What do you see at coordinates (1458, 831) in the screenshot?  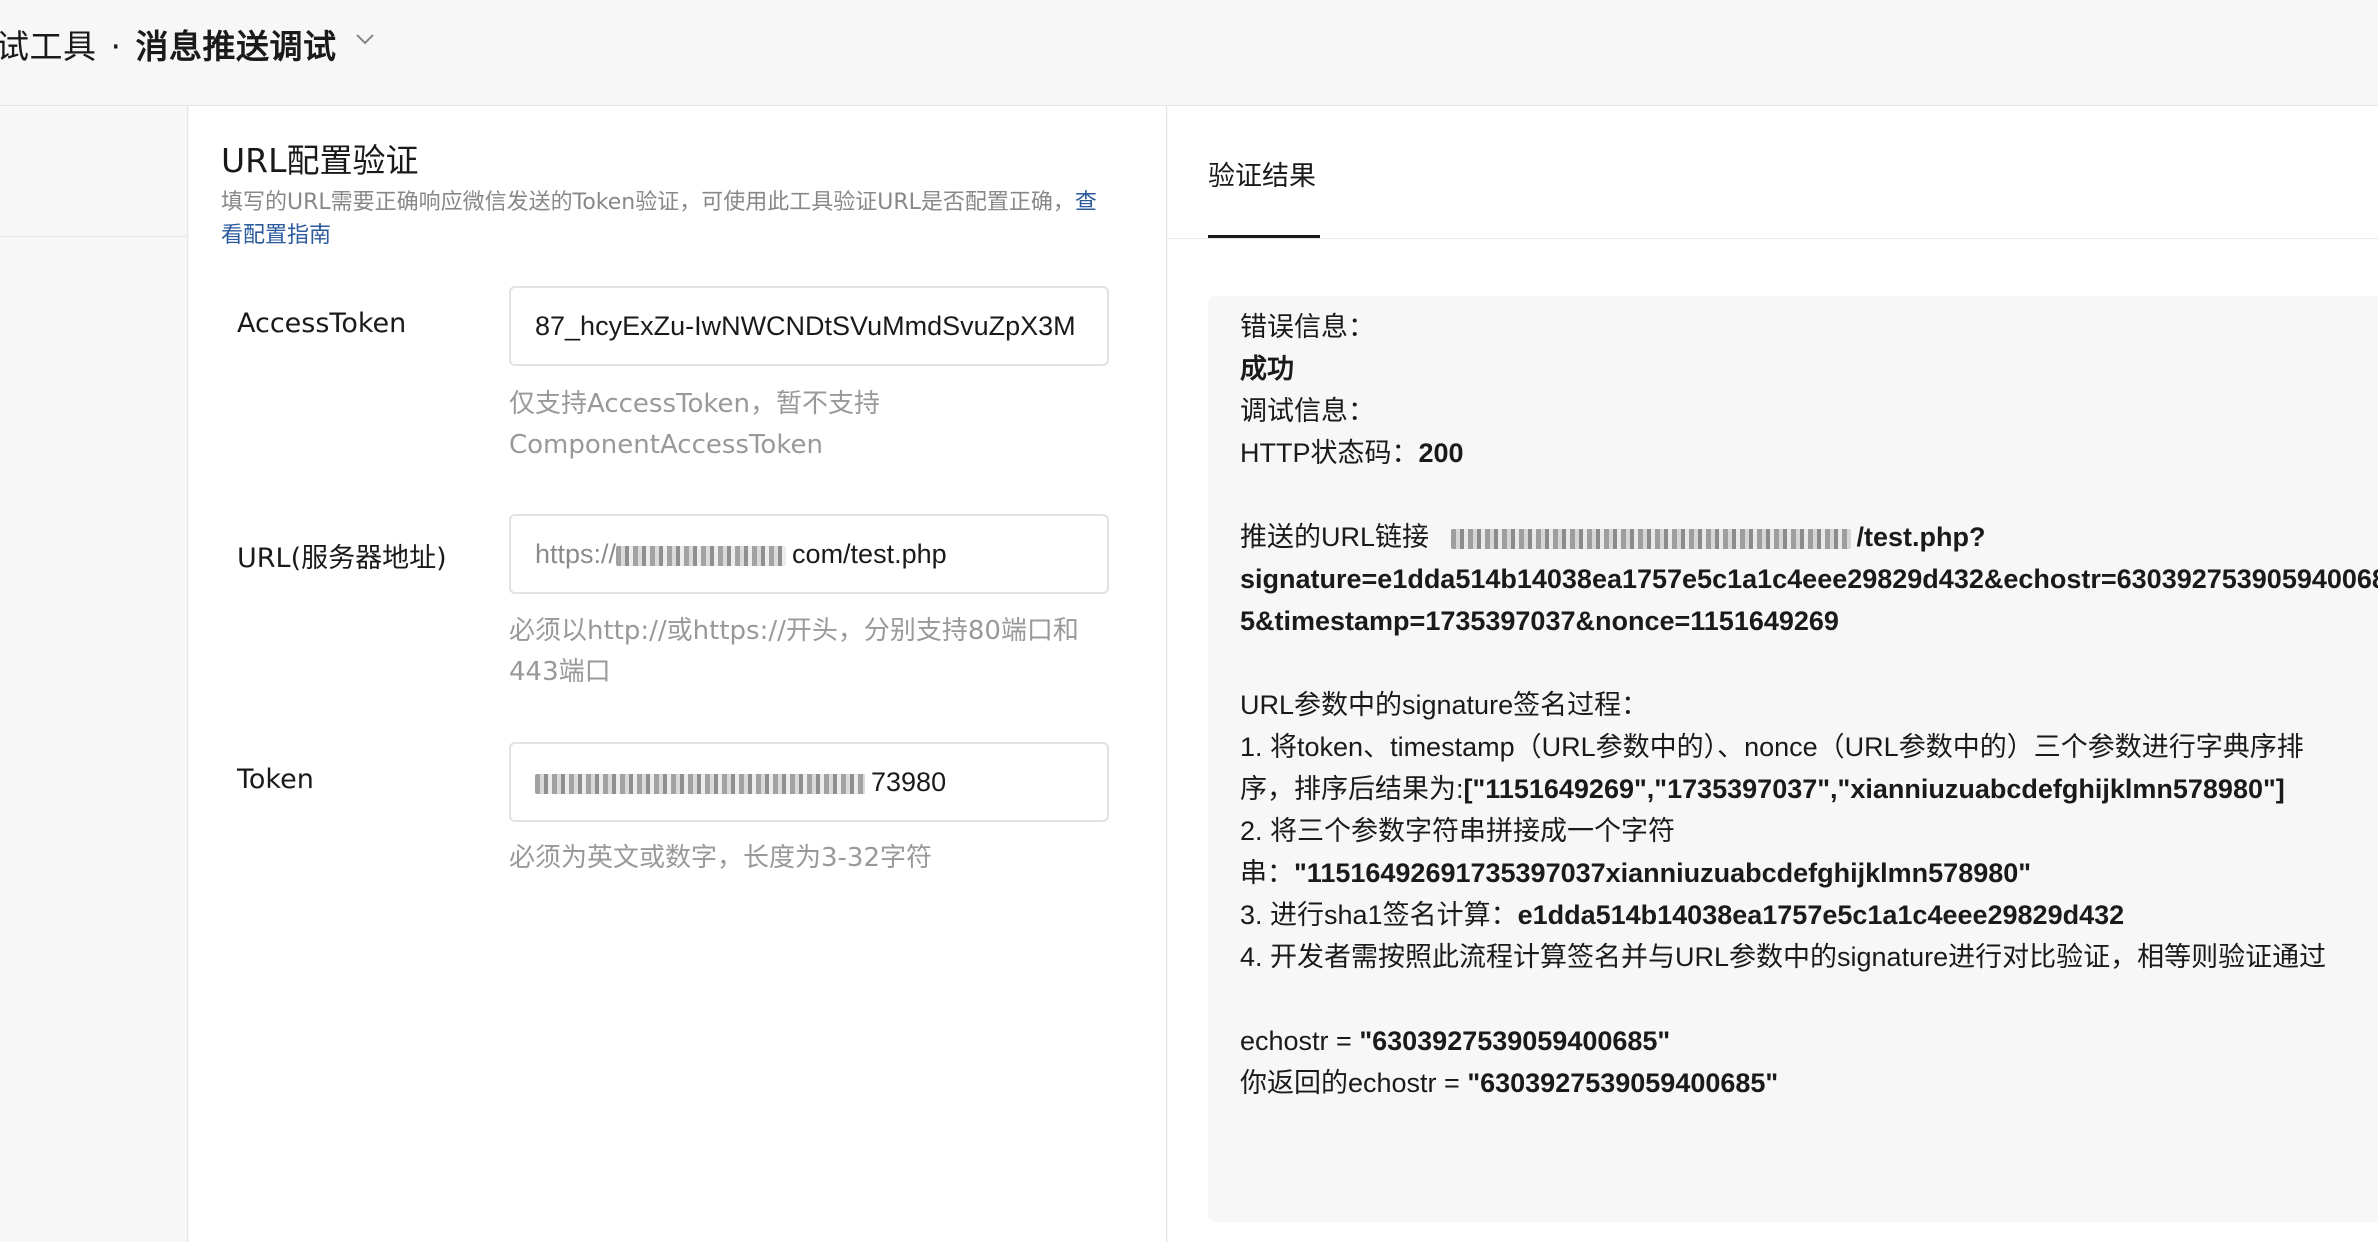 I see `step2-line1: 2. 将三个参数字符串拼接成一个字符` at bounding box center [1458, 831].